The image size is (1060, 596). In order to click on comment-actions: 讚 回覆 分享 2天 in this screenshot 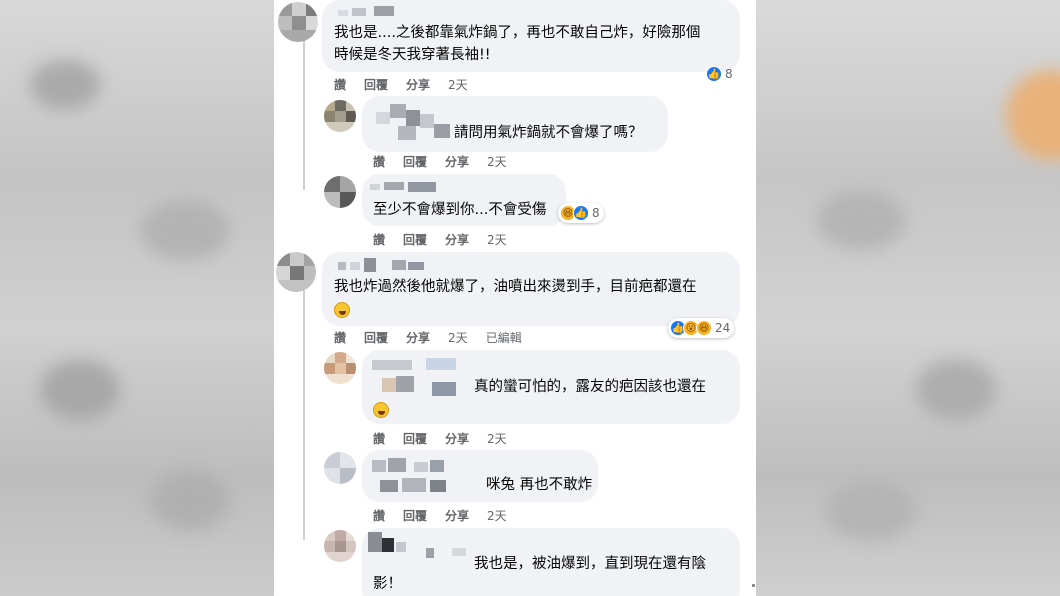, I will do `click(410, 84)`.